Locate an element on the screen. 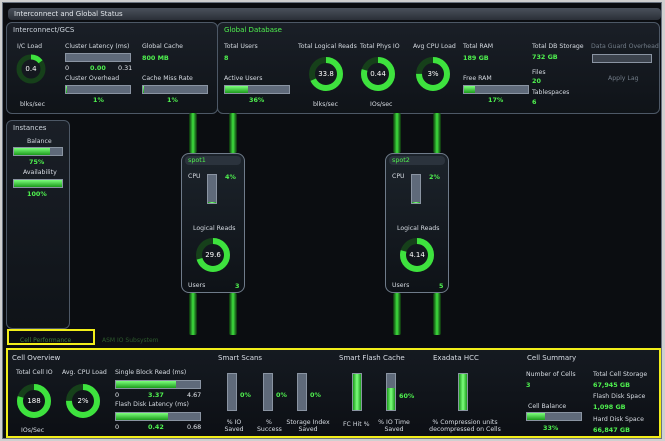  balance-label: Balance is located at coordinates (39, 141).